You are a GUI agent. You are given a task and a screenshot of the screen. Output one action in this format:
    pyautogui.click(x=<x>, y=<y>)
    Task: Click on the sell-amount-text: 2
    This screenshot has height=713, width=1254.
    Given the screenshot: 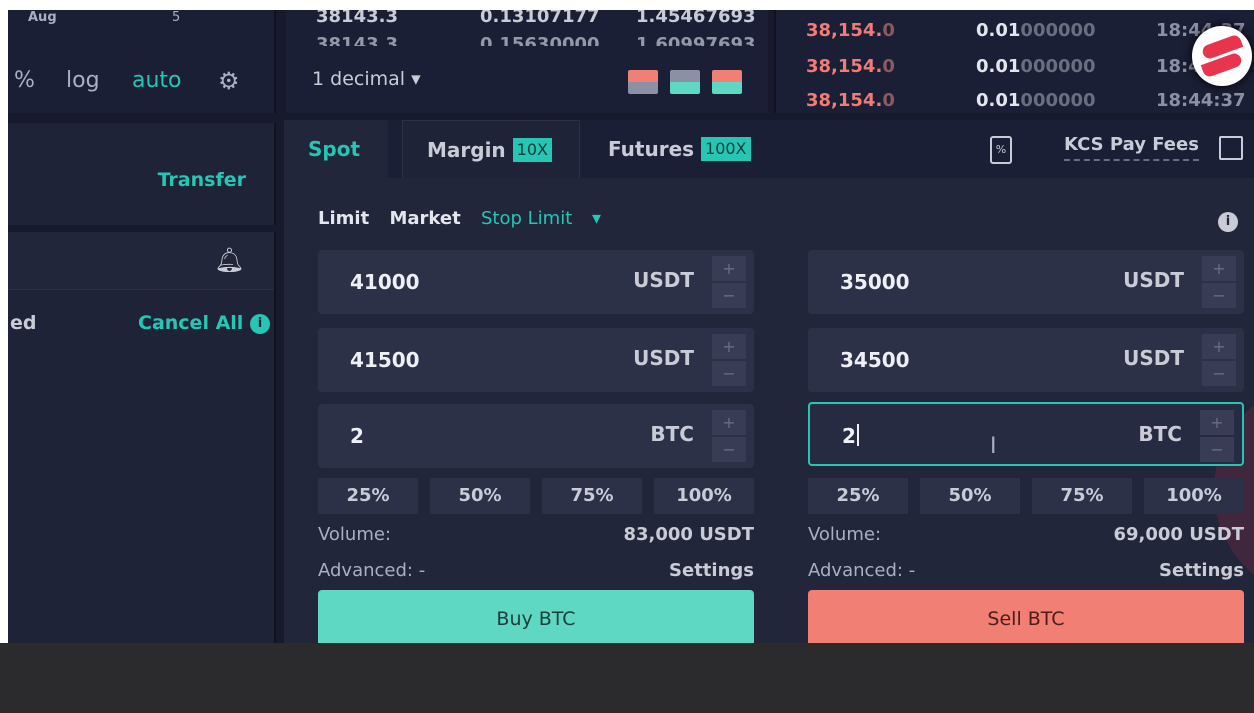 What is the action you would take?
    pyautogui.click(x=849, y=436)
    